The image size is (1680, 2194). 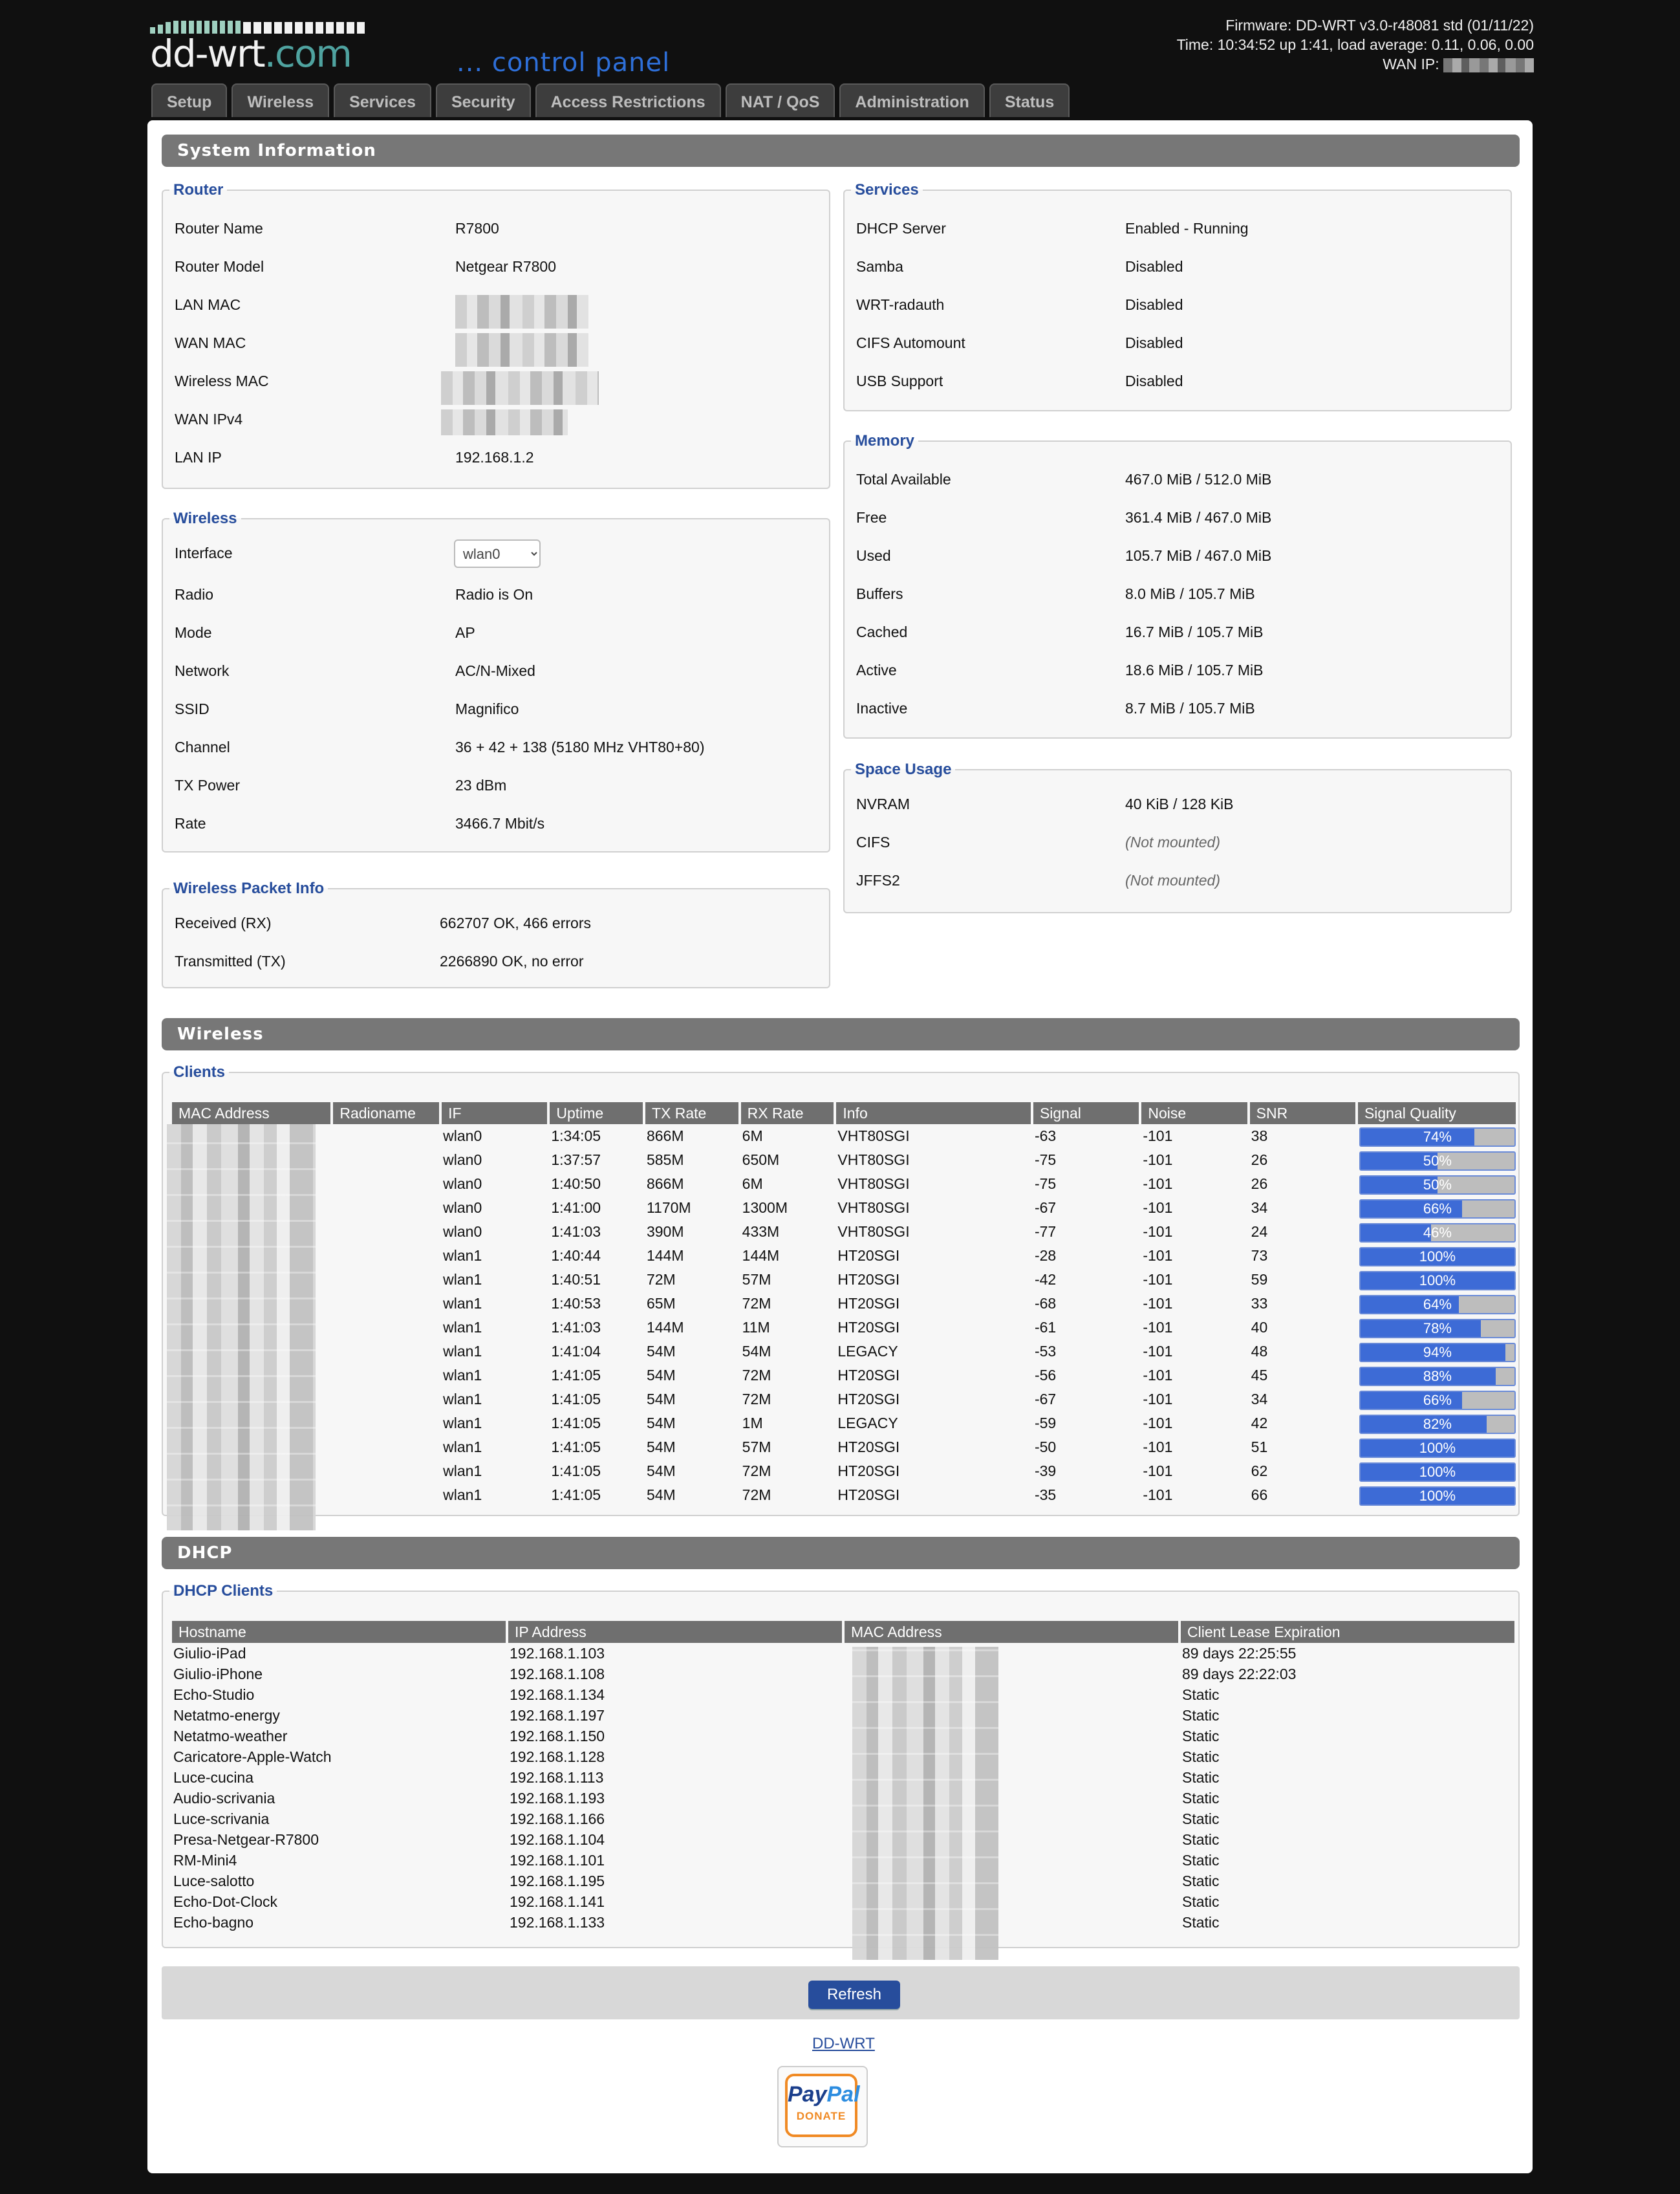 I want to click on client-signal: -77, so click(x=1045, y=1231).